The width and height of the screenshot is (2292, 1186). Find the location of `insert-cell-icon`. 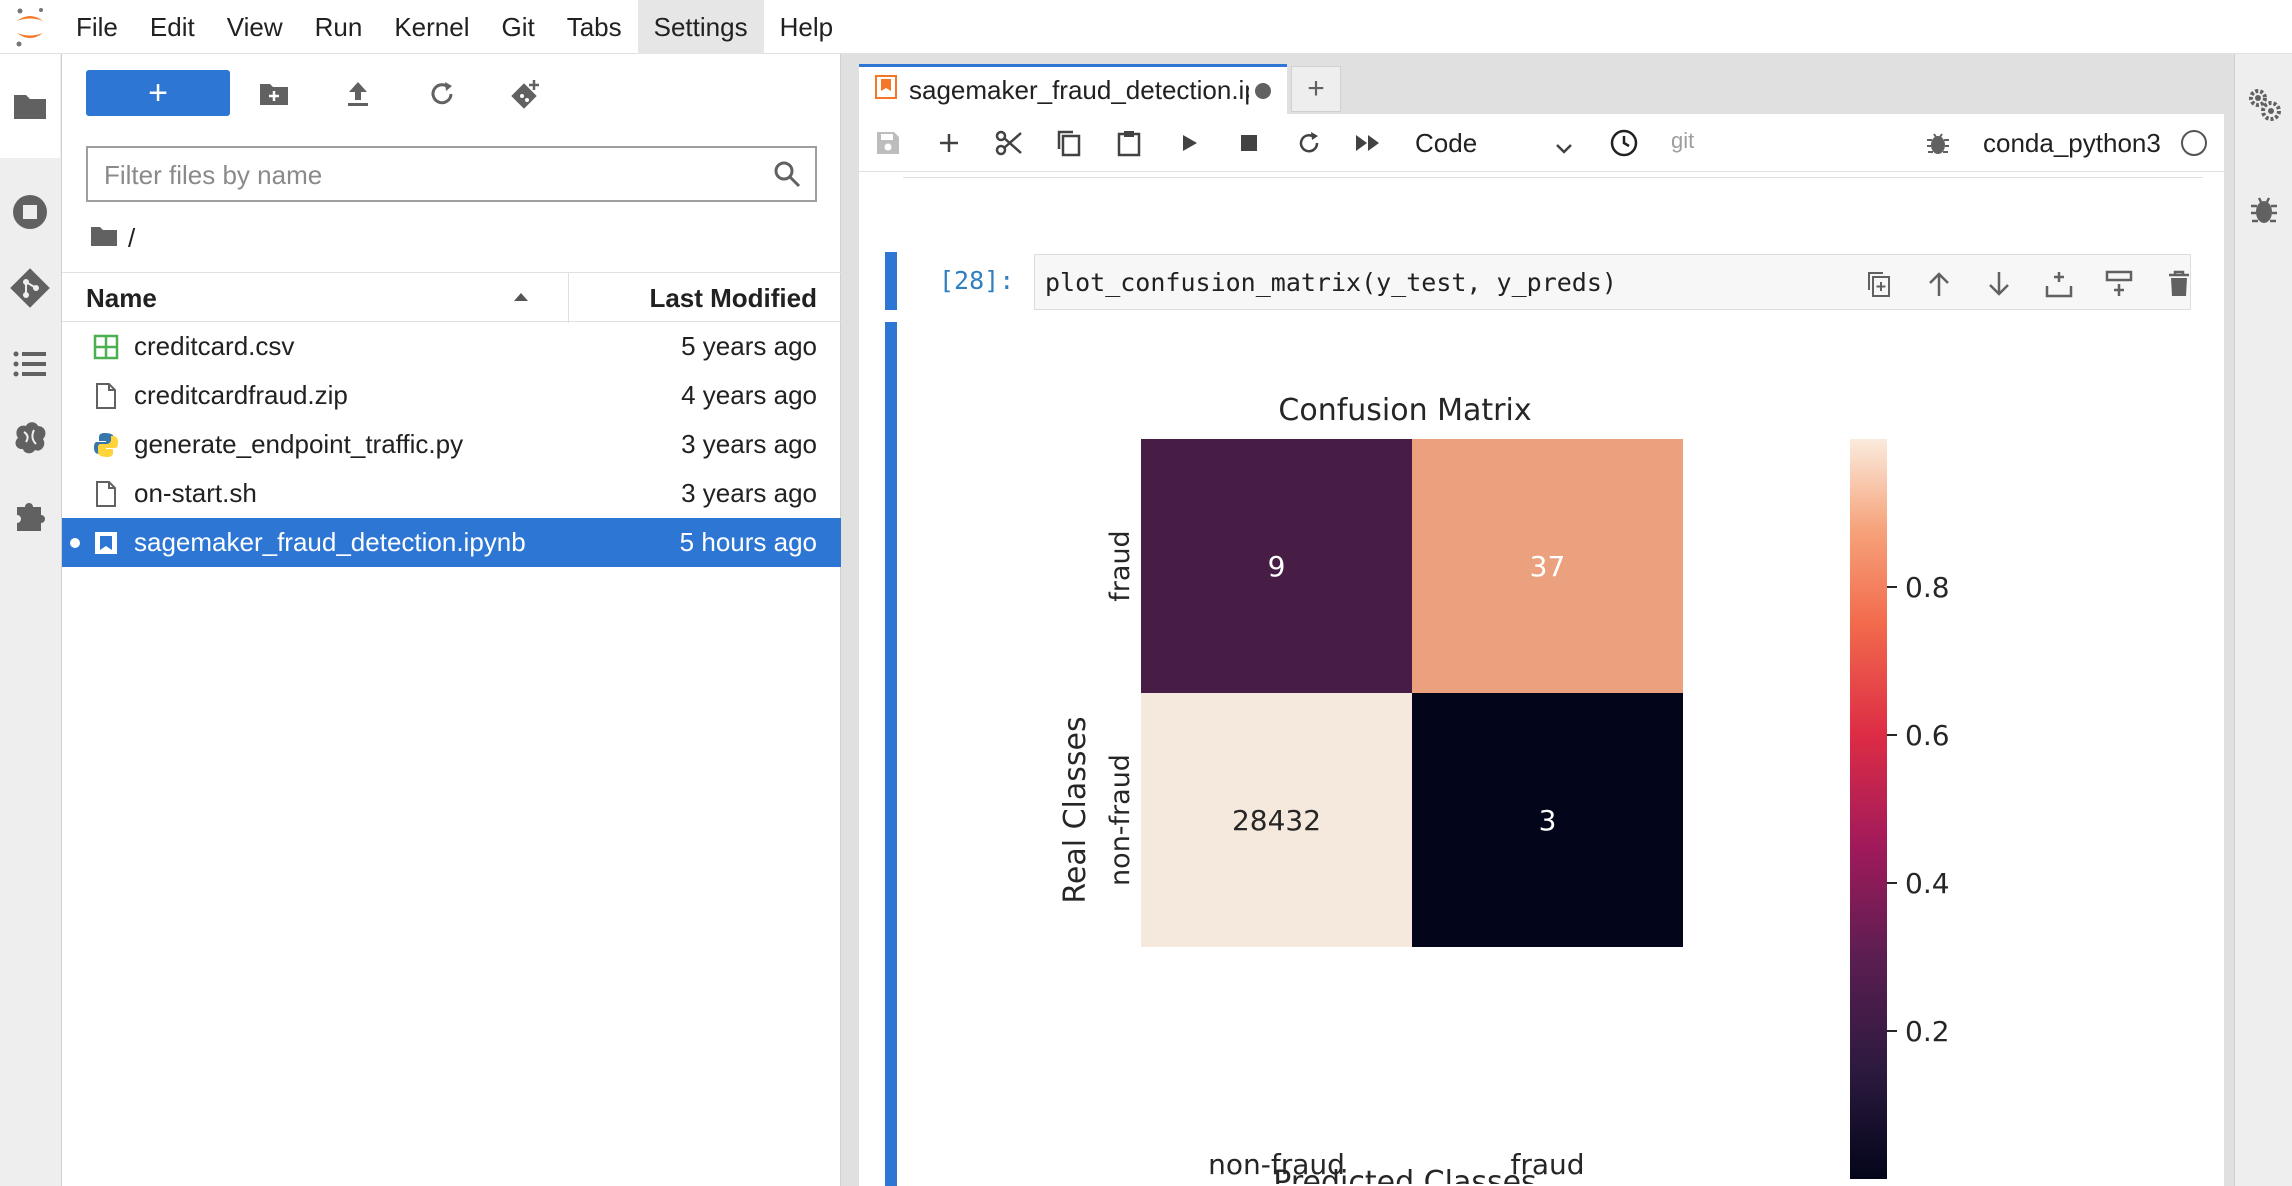

insert-cell-icon is located at coordinates (949, 143).